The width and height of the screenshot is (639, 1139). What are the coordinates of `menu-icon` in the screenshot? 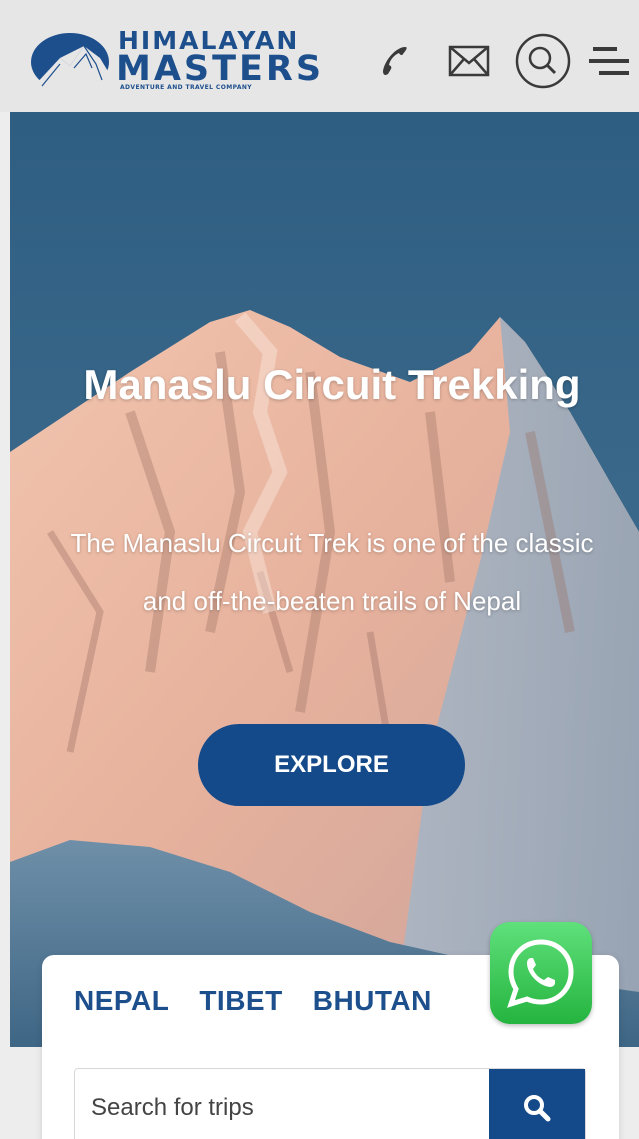 It's located at (609, 61).